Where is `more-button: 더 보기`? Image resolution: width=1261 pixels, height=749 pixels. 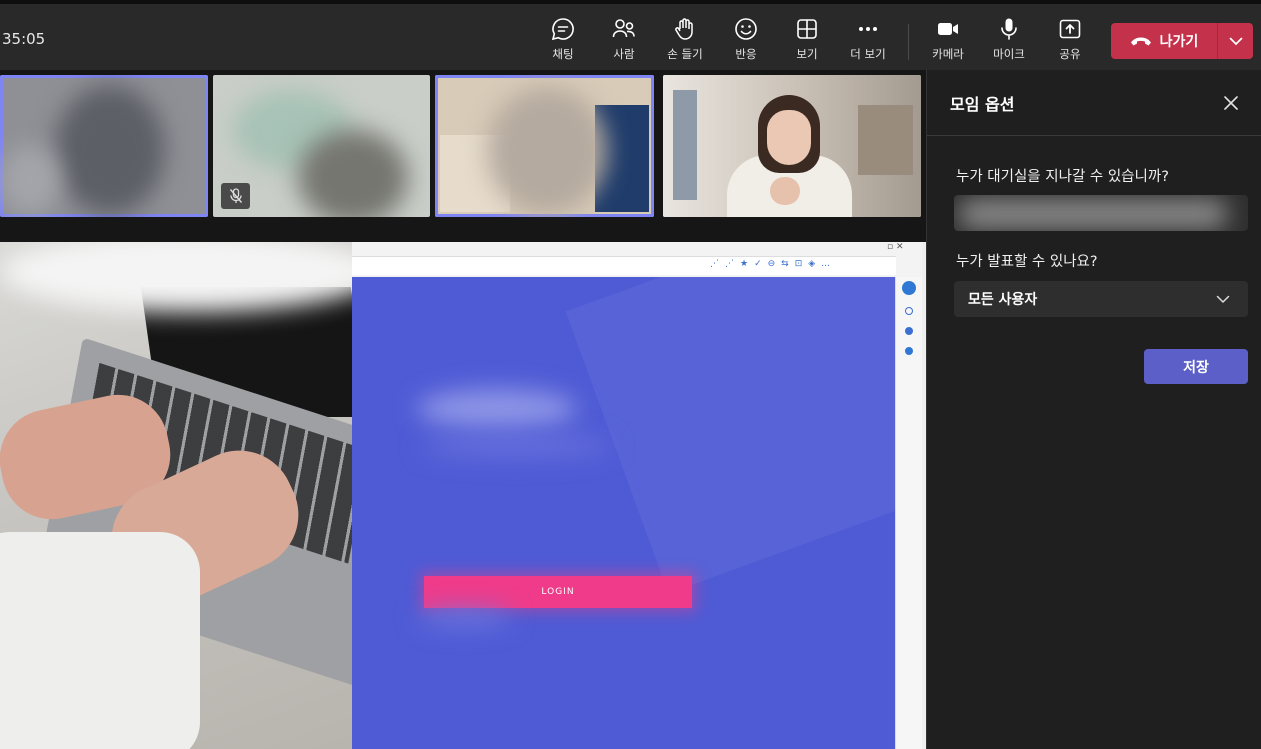
more-button: 더 보기 is located at coordinates (868, 42).